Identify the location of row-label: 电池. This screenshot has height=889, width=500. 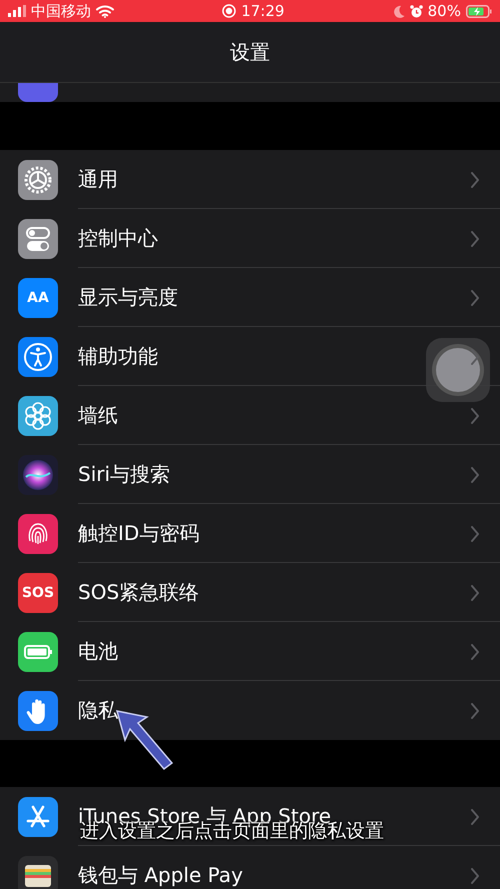
(98, 651).